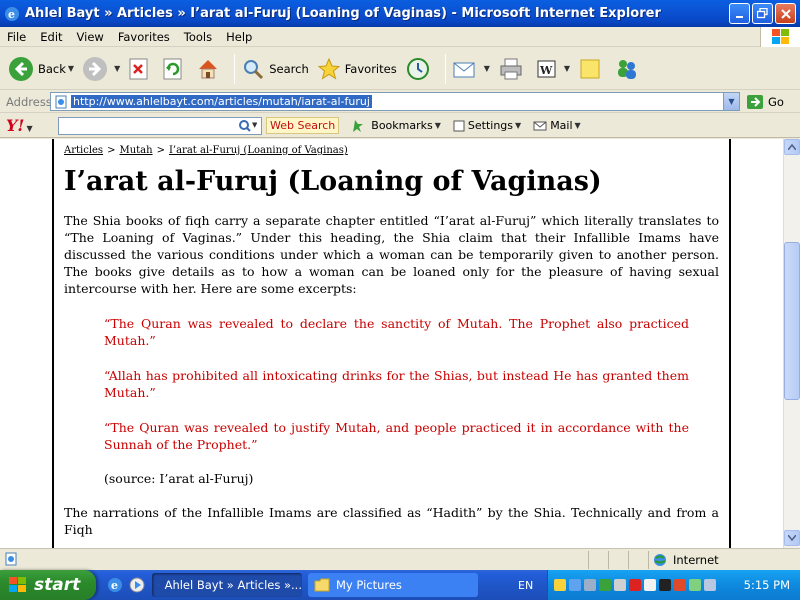 This screenshot has width=800, height=600. Describe the element at coordinates (16, 37) in the screenshot. I see `menu-file: File` at that location.